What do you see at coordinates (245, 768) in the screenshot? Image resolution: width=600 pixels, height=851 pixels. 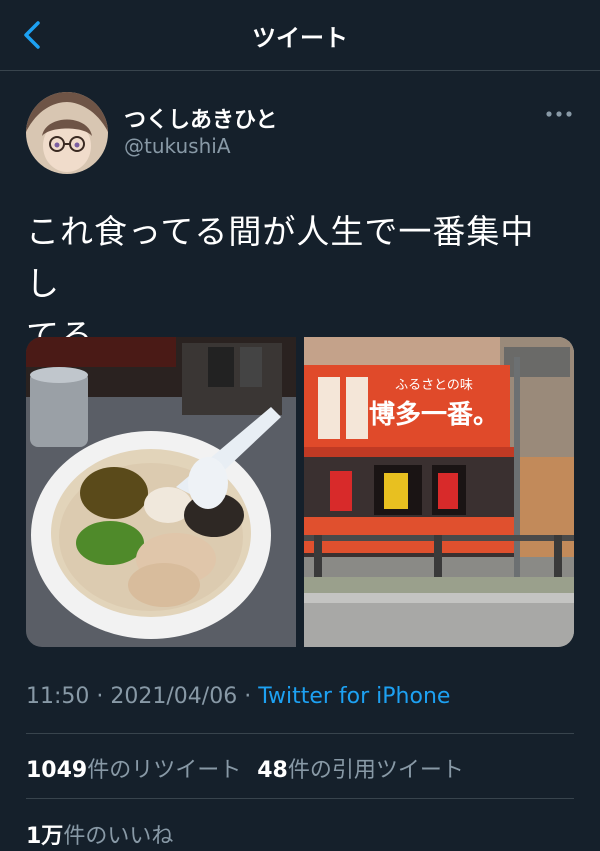 I see `engagement-stats: 1049件のリツイート 48件の引用ツイート` at bounding box center [245, 768].